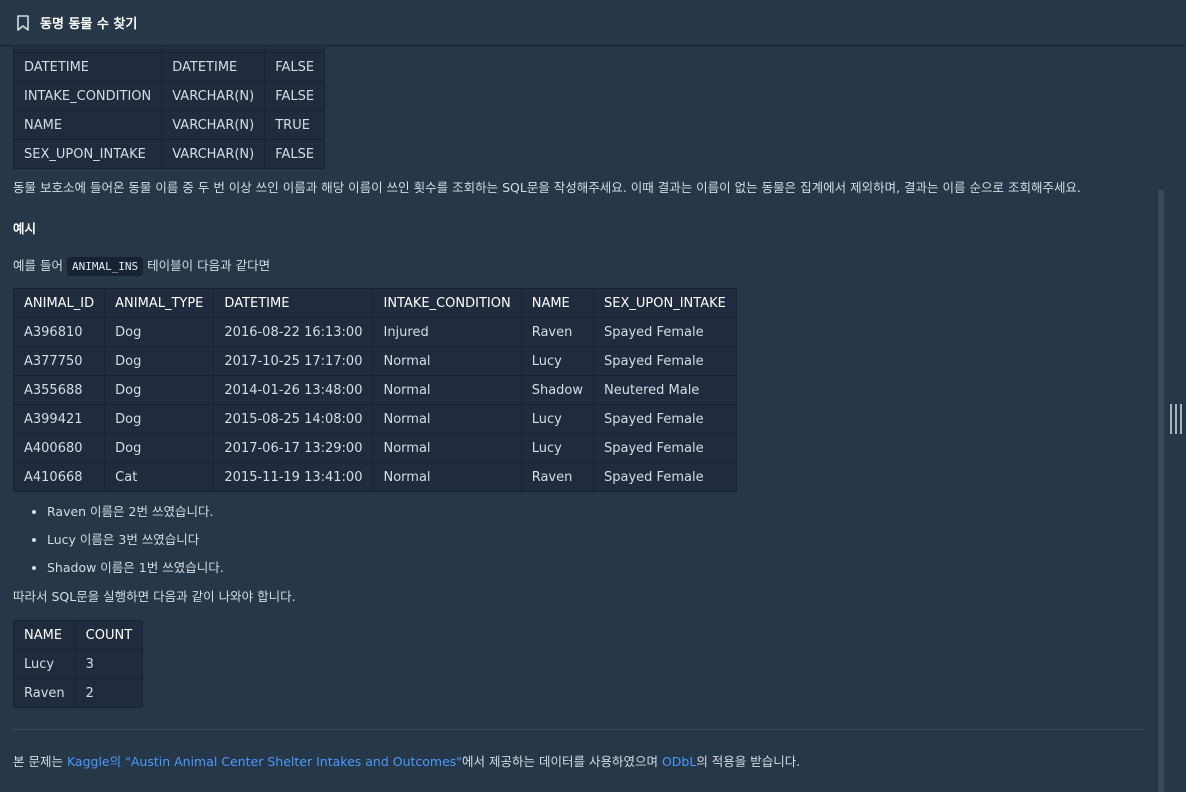  Describe the element at coordinates (59, 390) in the screenshot. I see `table-cell: A355688` at that location.